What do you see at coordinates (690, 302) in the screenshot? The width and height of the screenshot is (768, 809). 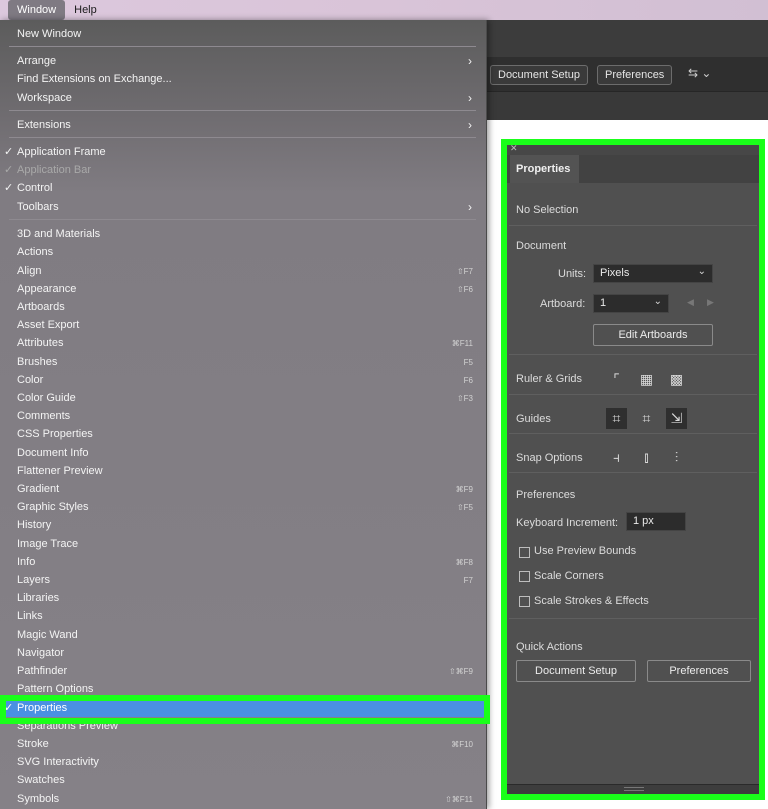 I see `previous-artboard-icon: ◀` at bounding box center [690, 302].